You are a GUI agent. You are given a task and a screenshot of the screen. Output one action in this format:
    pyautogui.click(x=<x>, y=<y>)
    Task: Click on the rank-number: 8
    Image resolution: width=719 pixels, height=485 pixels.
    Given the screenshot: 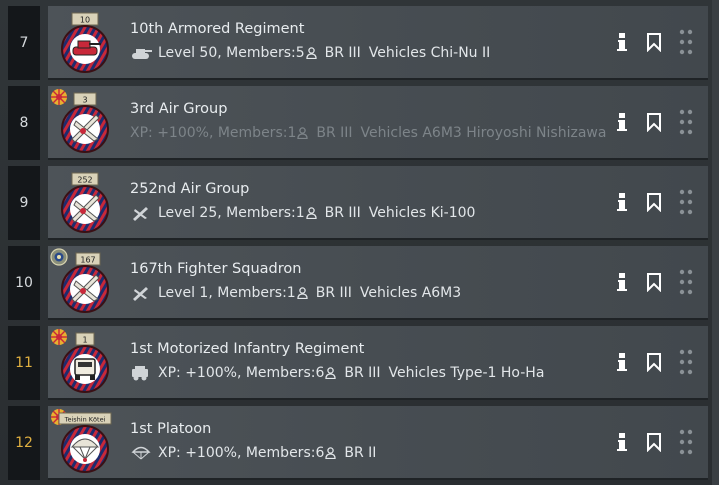 What is the action you would take?
    pyautogui.click(x=24, y=123)
    